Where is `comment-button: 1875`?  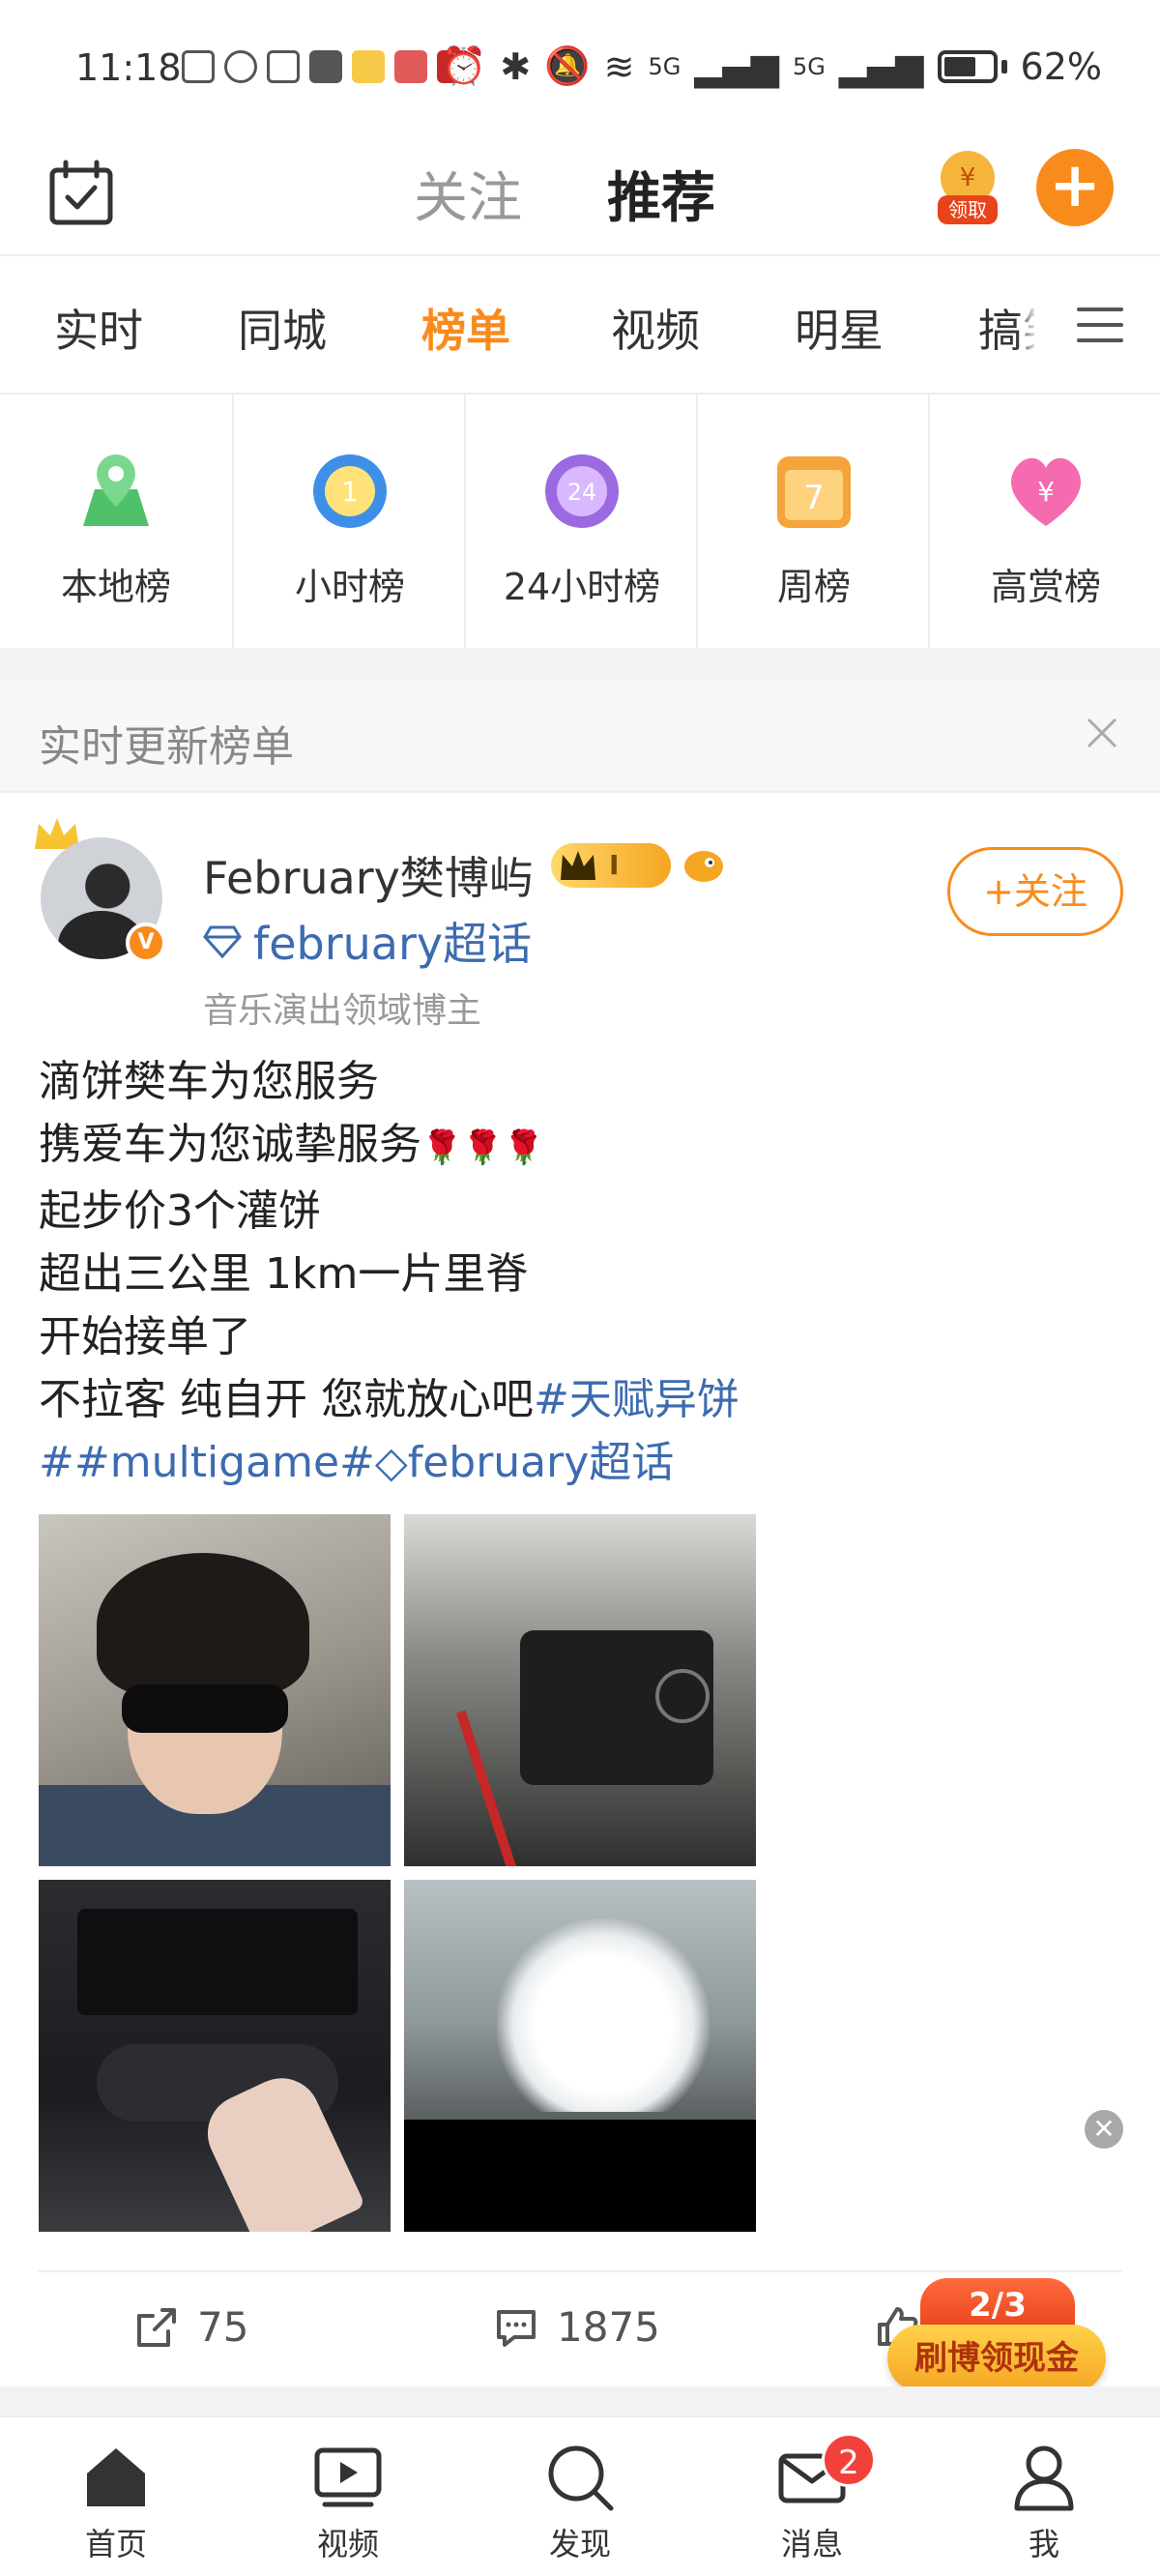 comment-button: 1875 is located at coordinates (577, 2327).